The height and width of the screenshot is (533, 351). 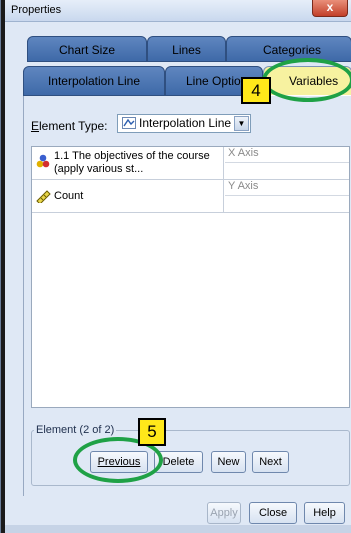 I want to click on variable-role-text: Y Axis, so click(x=243, y=186).